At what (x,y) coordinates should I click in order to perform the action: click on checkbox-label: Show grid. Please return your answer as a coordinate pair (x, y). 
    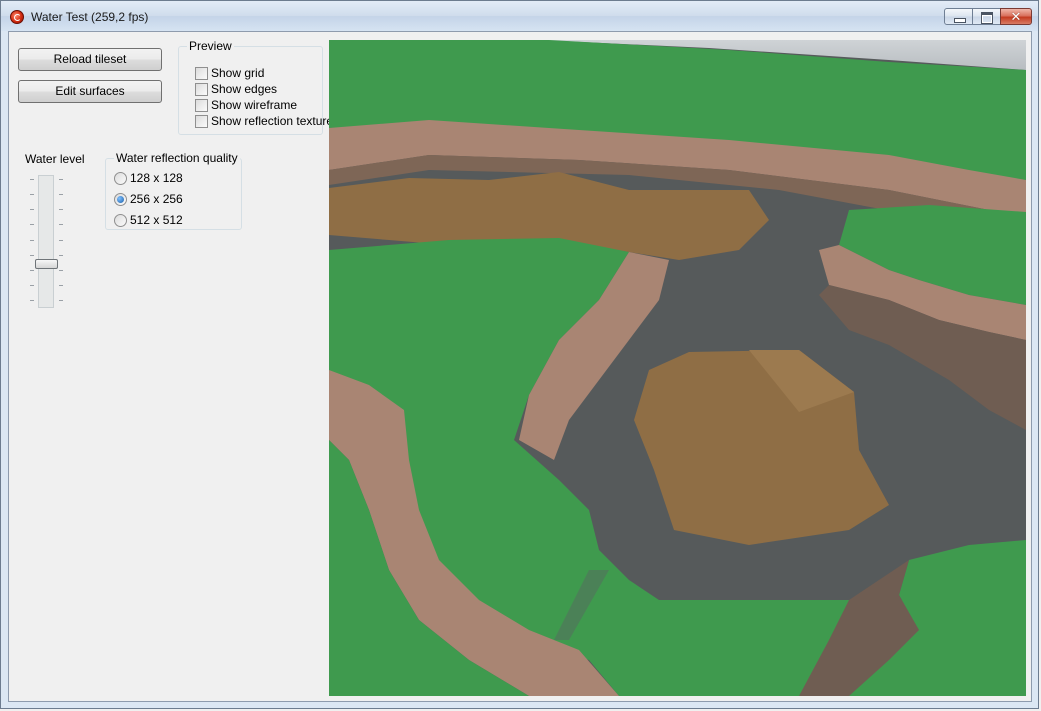
    Looking at the image, I should click on (238, 73).